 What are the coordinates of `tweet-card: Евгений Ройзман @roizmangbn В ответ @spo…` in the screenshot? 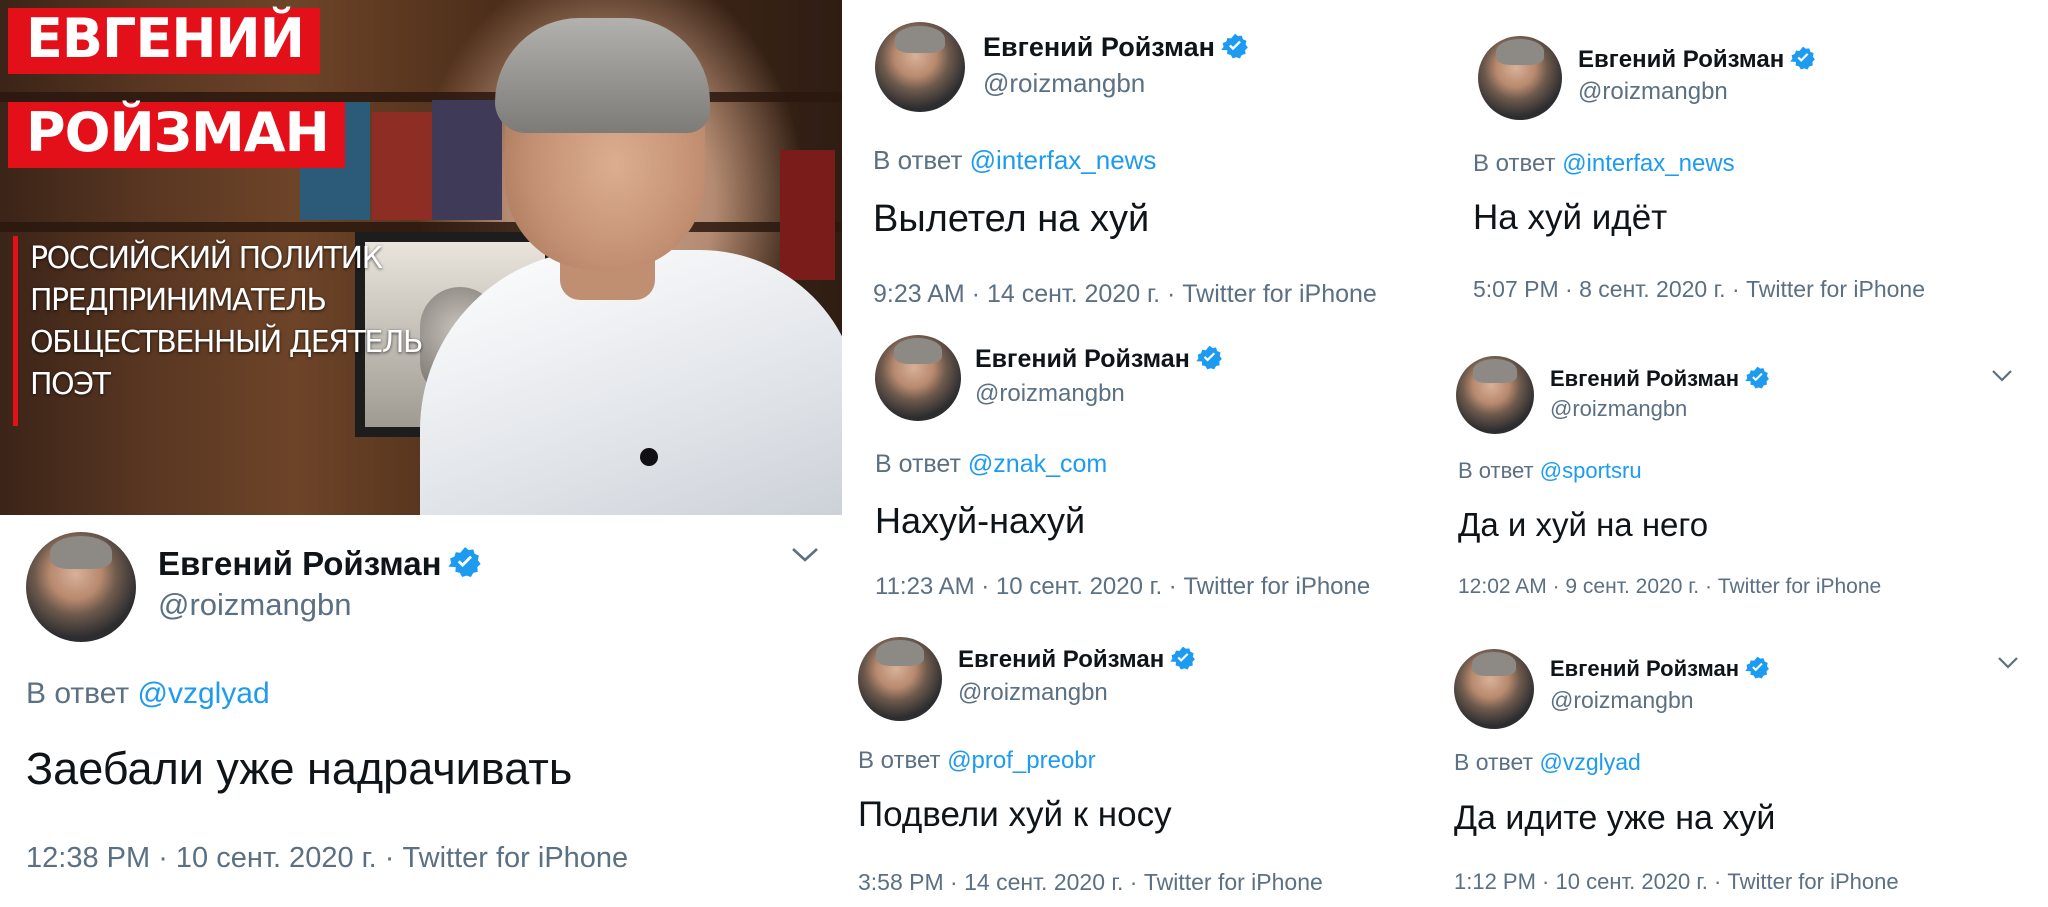 It's located at (1744, 480).